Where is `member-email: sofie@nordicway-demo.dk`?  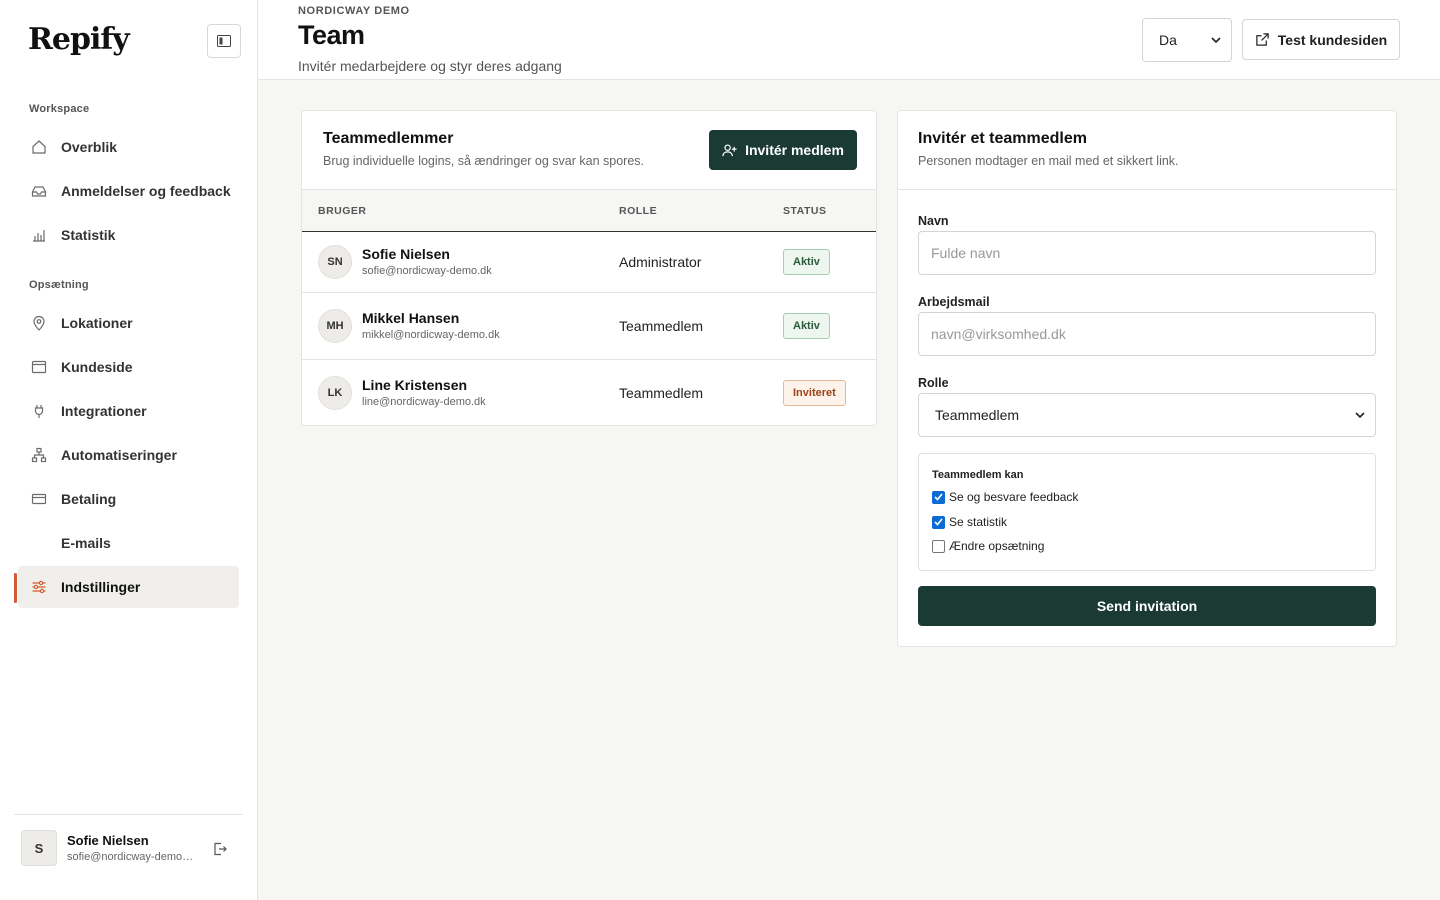 member-email: sofie@nordicway-demo.dk is located at coordinates (427, 271).